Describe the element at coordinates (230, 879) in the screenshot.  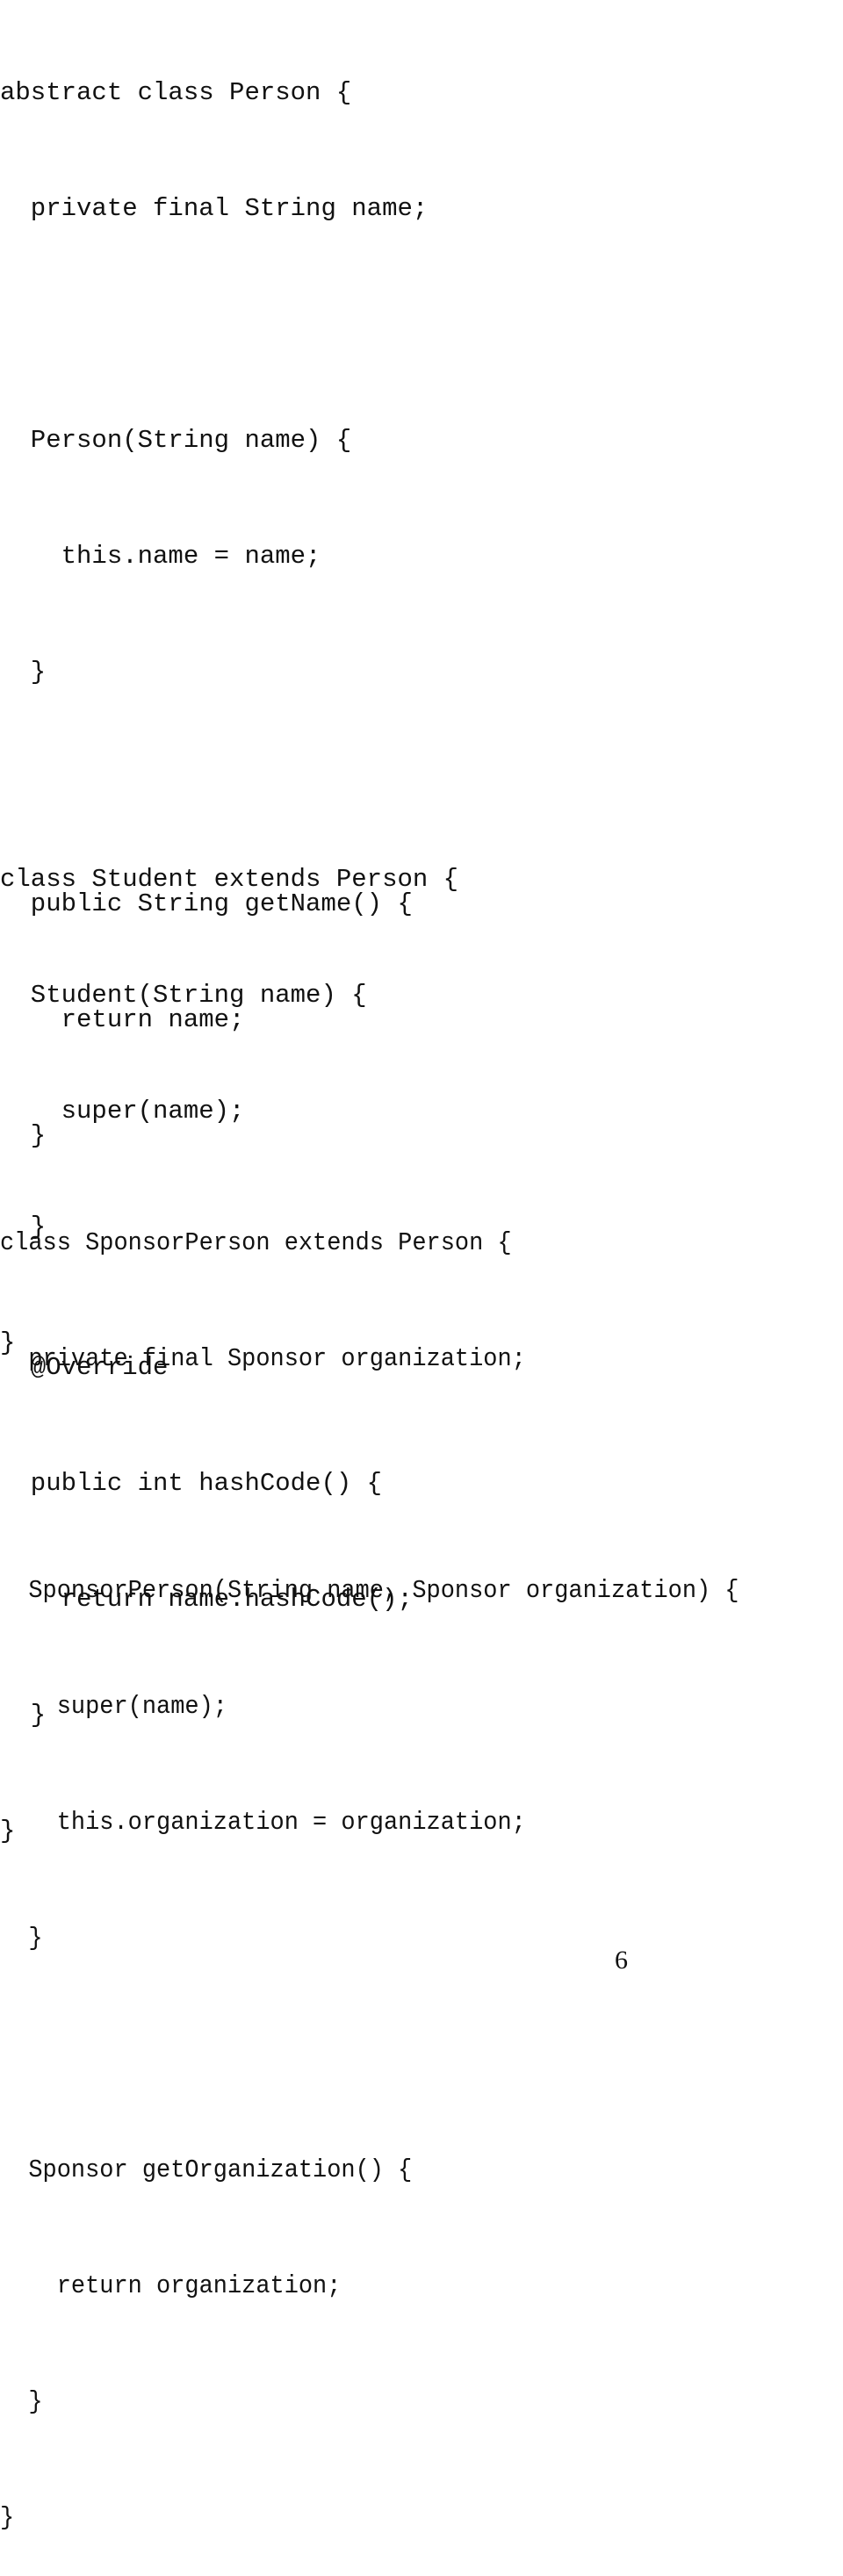
I see `code-line: class Student extends Person {` at that location.